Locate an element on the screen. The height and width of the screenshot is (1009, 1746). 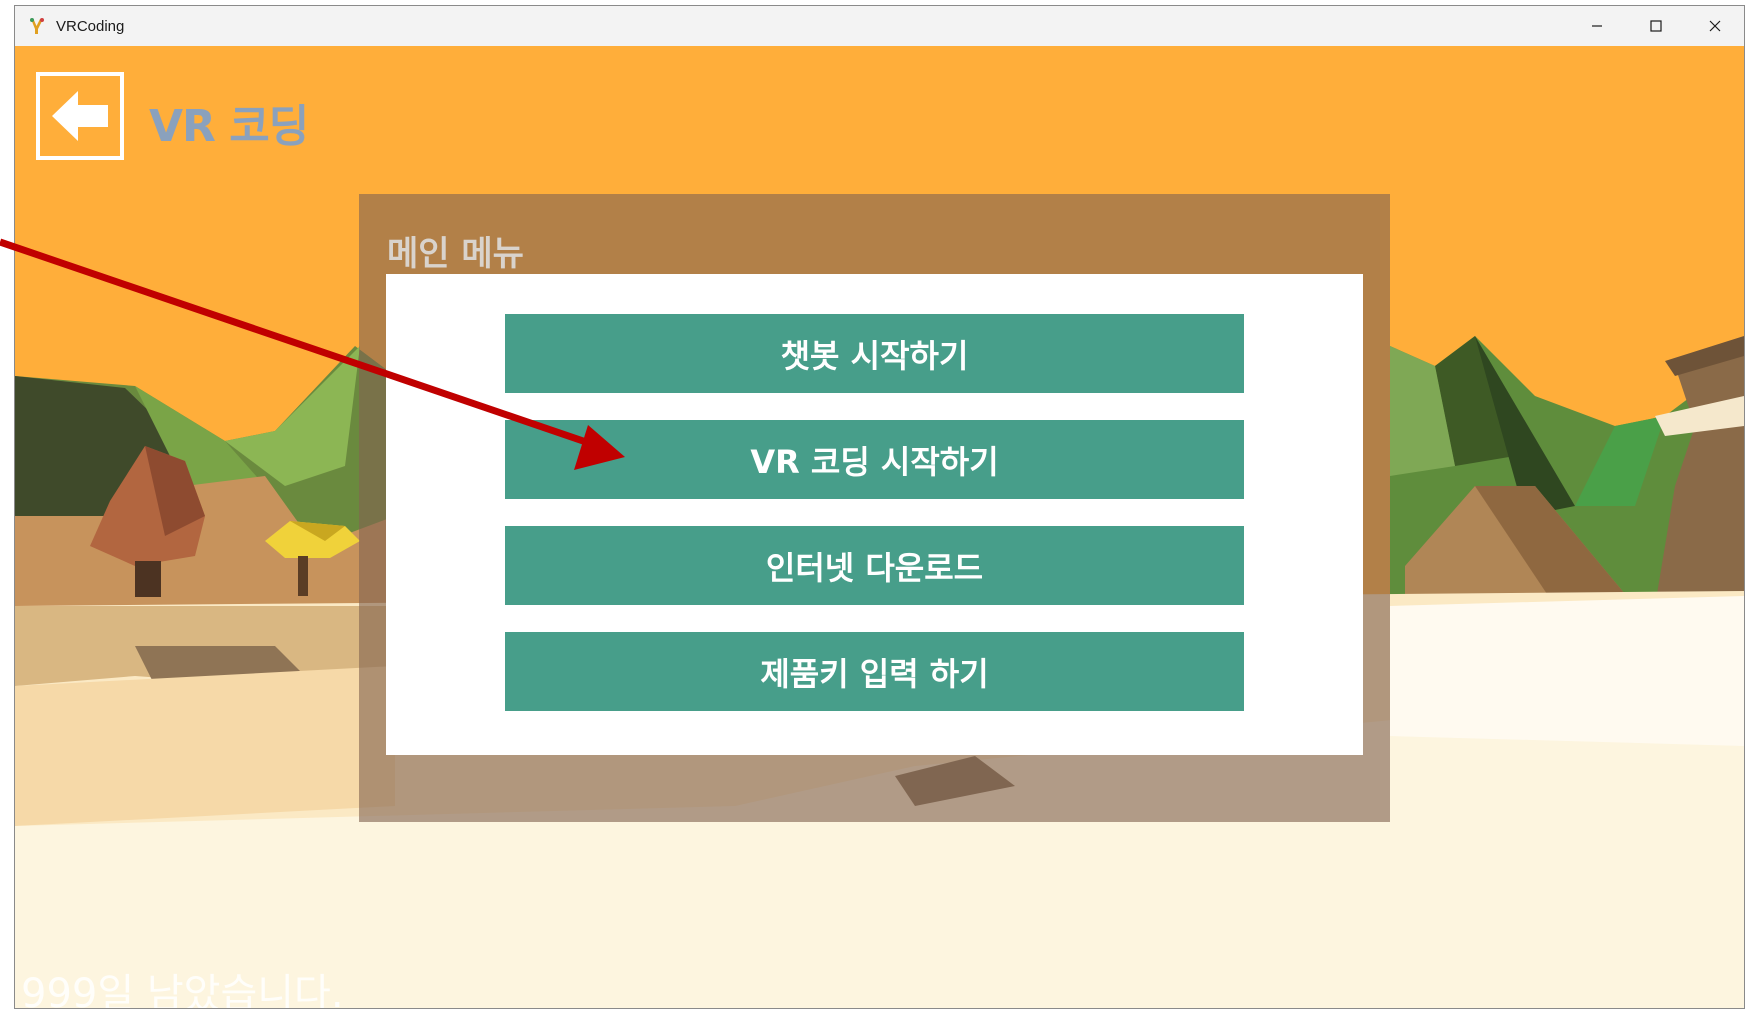
window-controls is located at coordinates (1655, 26).